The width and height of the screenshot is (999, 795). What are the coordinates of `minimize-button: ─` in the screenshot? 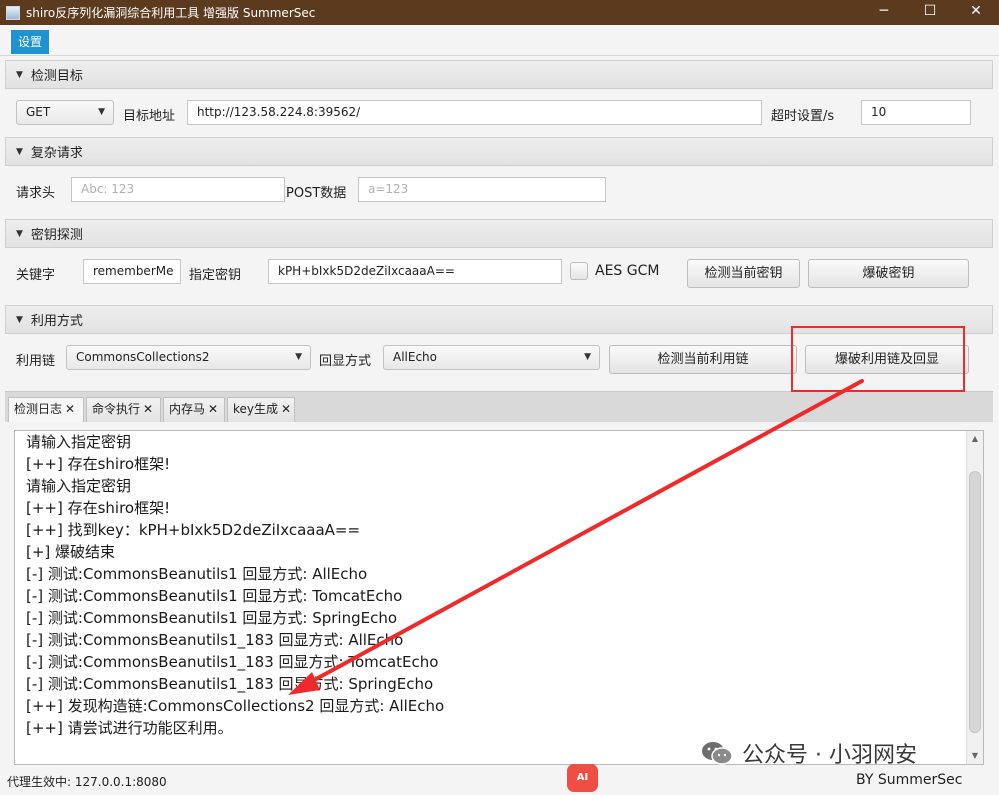 It's located at (884, 12).